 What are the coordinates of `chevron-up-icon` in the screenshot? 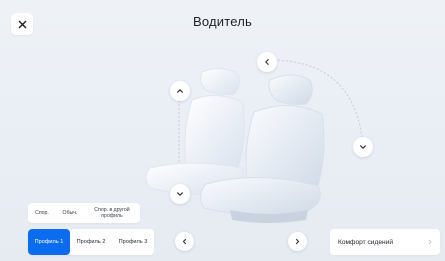 It's located at (180, 91).